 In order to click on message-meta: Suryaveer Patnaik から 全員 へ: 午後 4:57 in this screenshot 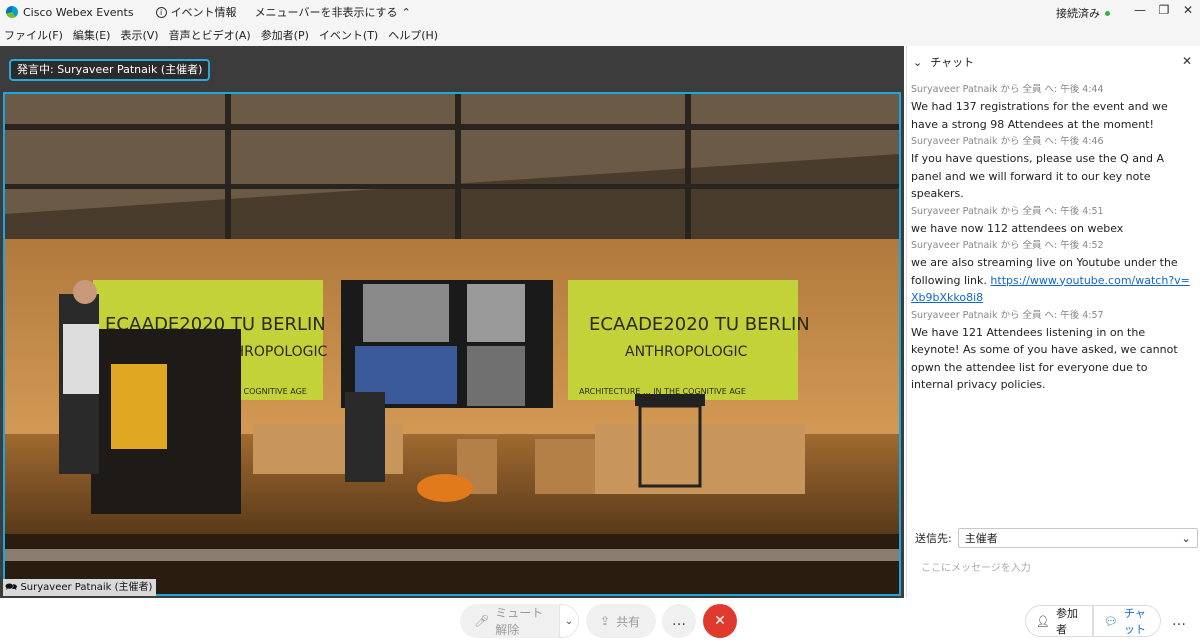, I will do `click(1007, 315)`.